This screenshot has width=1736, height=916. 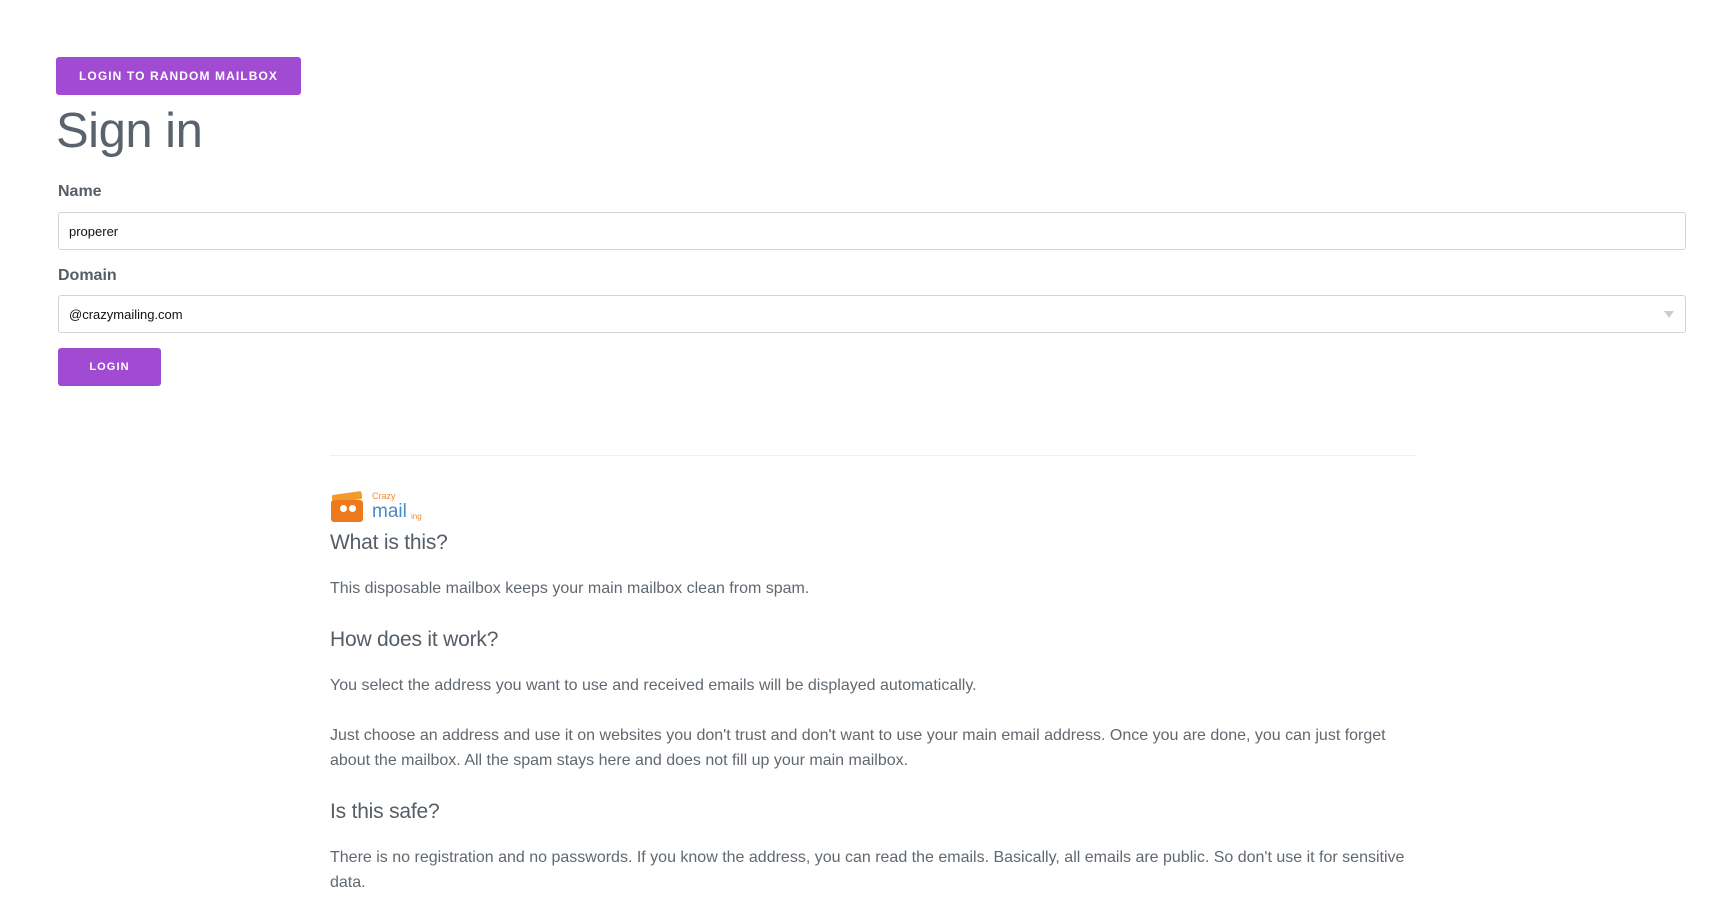 What do you see at coordinates (129, 131) in the screenshot?
I see `page-title: Sign in` at bounding box center [129, 131].